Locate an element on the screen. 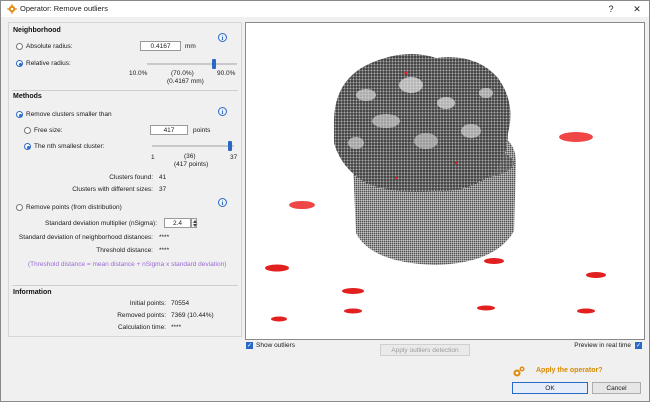  absolute-radius-radio is located at coordinates (19, 46).